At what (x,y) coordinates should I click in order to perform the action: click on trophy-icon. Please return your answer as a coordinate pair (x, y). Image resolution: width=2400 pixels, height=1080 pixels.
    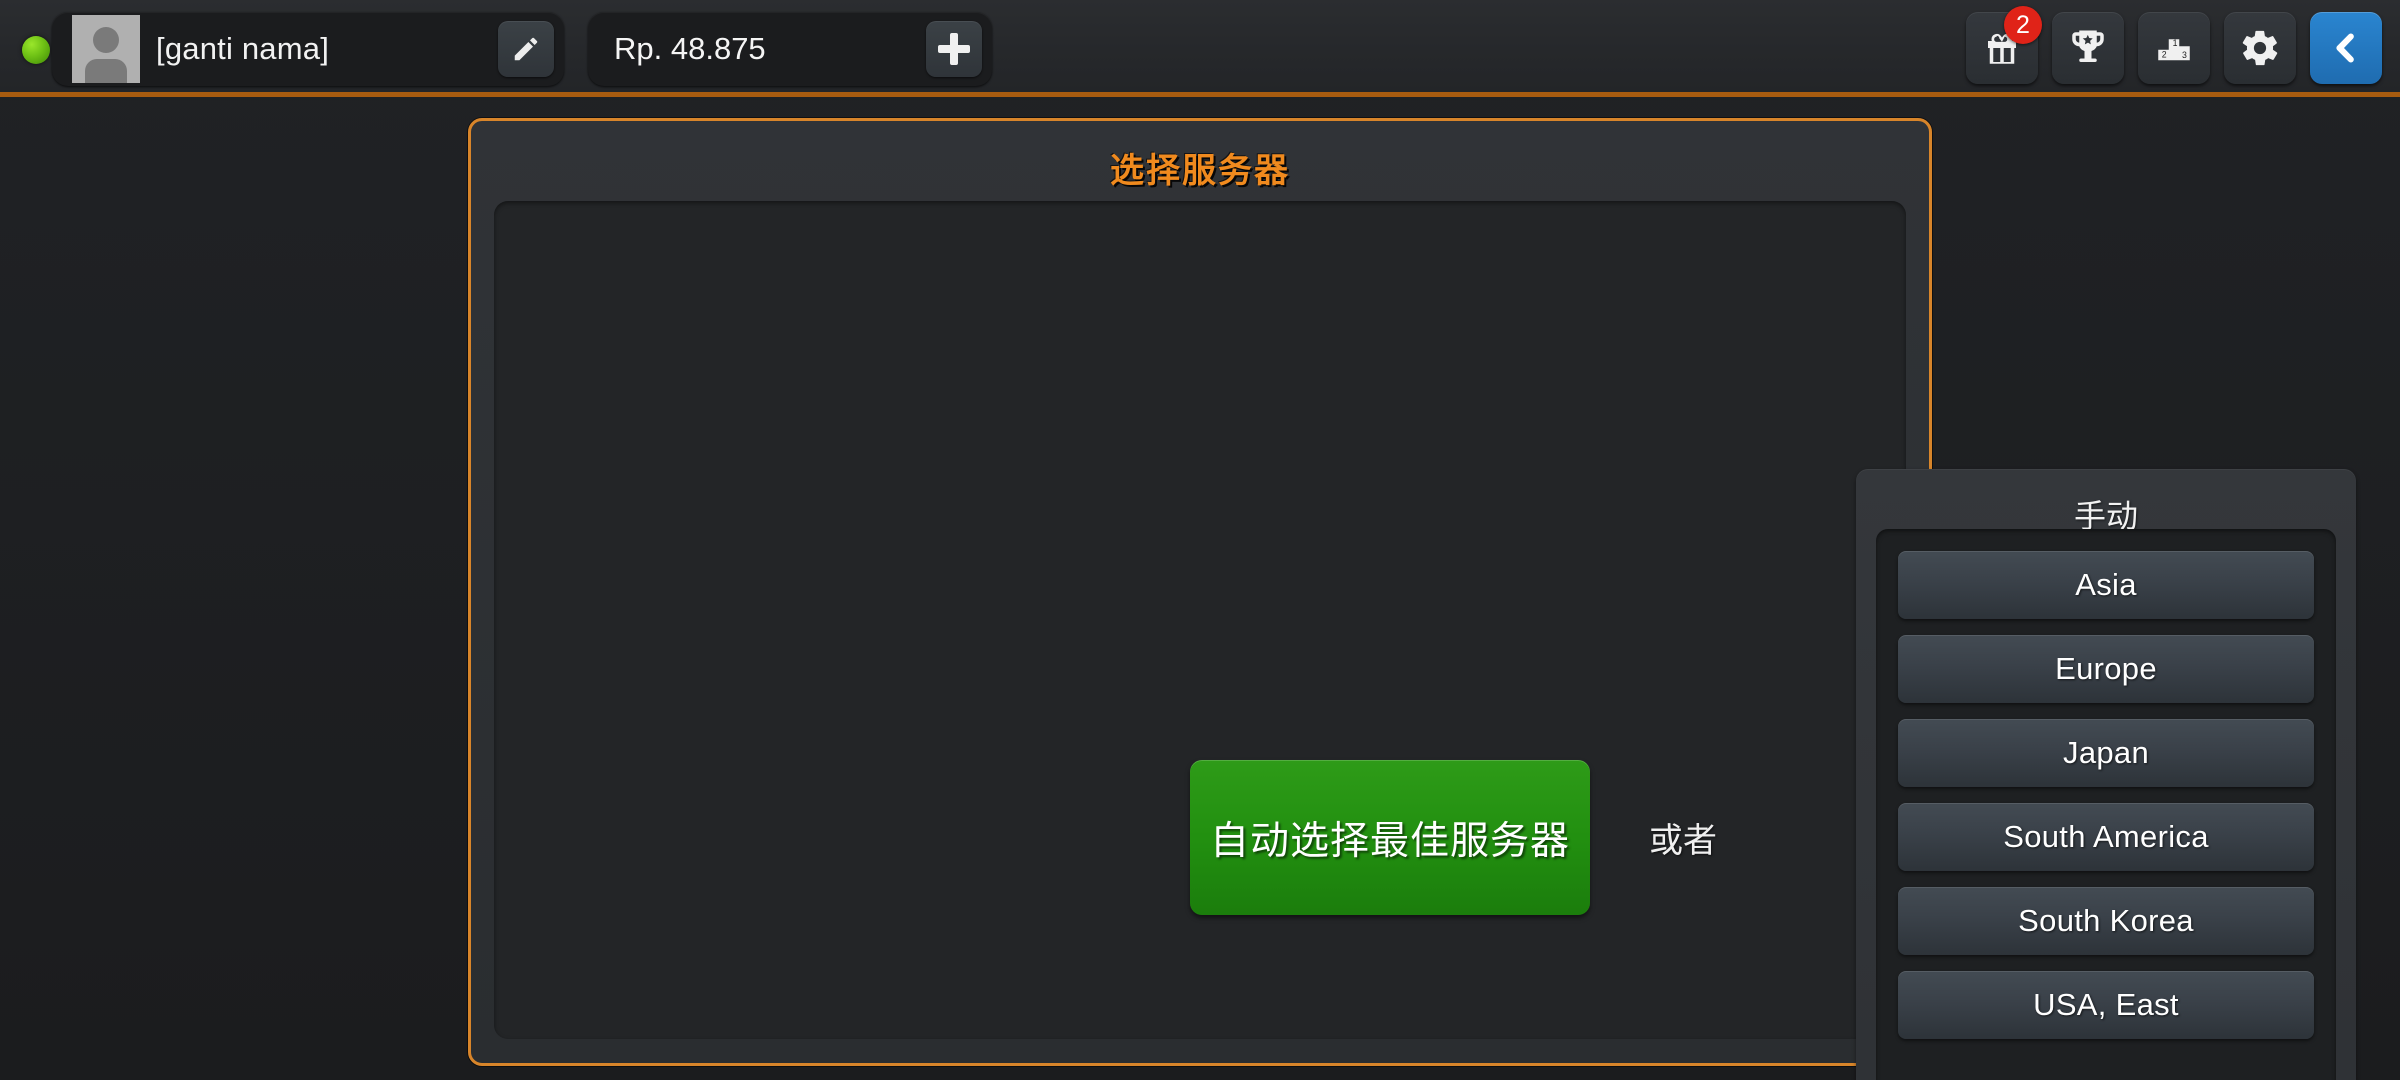
    Looking at the image, I should click on (2088, 46).